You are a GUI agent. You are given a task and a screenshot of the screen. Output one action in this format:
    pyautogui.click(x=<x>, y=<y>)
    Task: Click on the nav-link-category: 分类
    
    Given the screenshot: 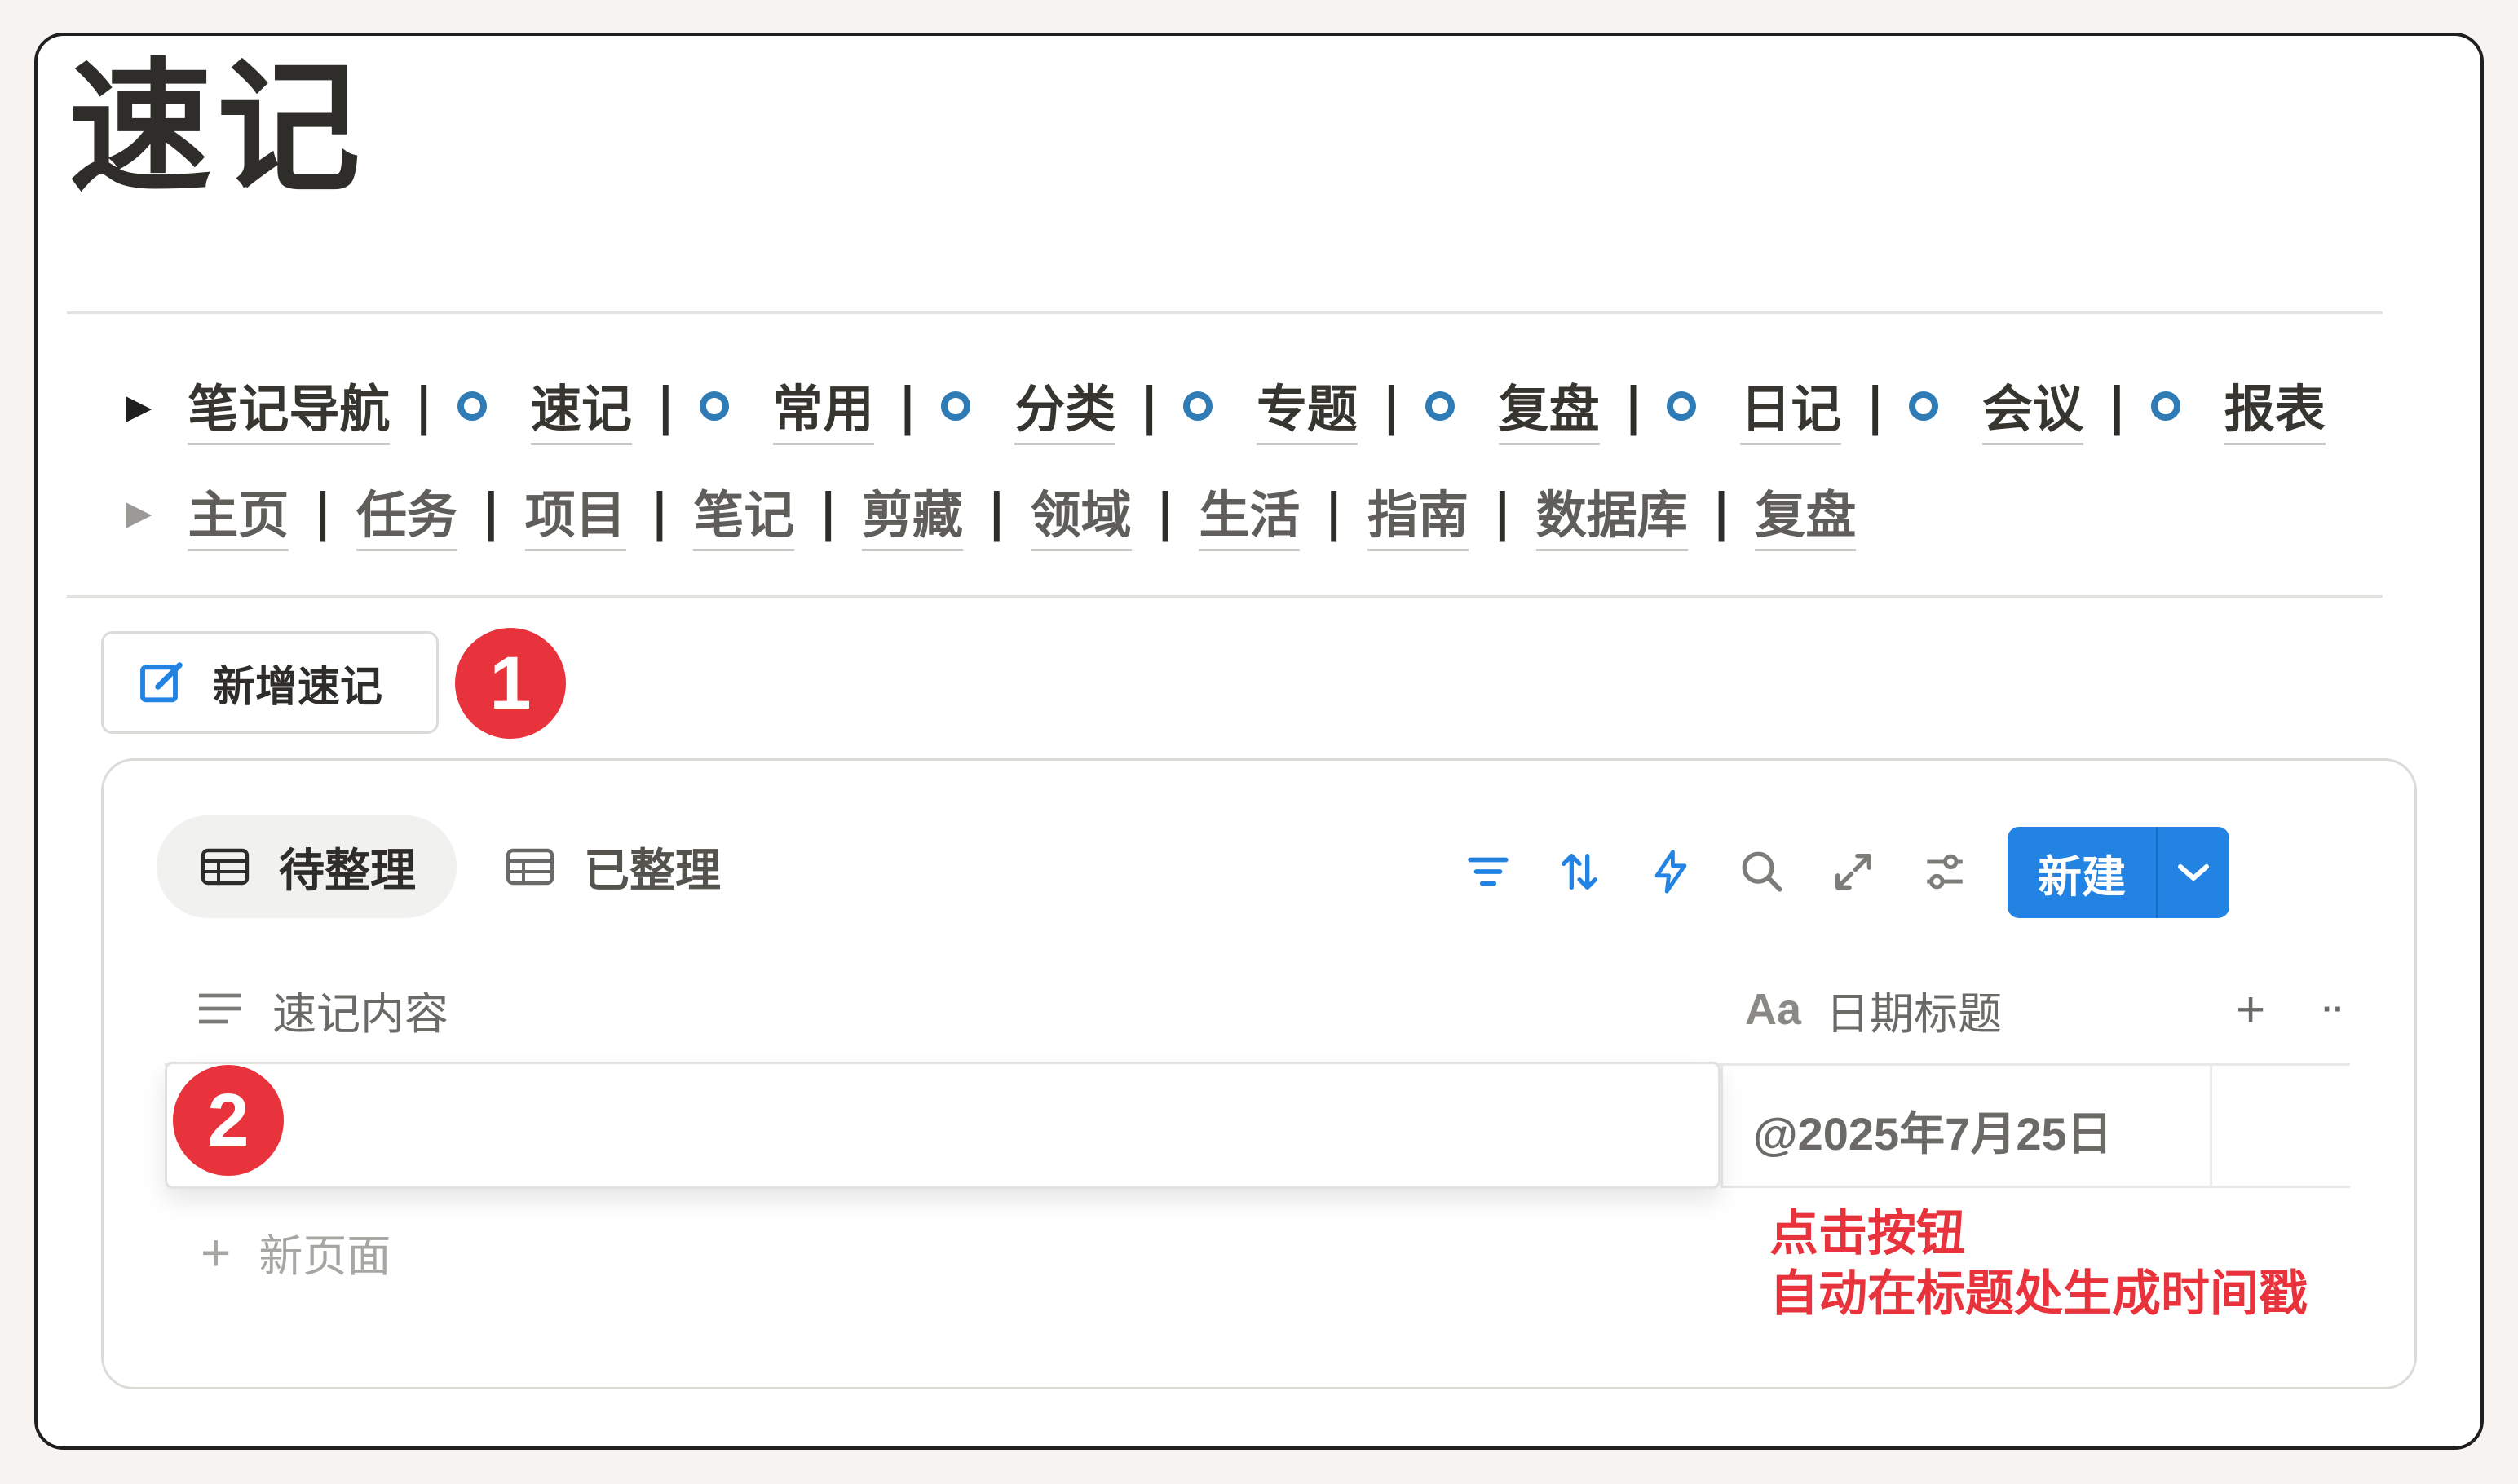 What is the action you would take?
    pyautogui.click(x=1065, y=406)
    